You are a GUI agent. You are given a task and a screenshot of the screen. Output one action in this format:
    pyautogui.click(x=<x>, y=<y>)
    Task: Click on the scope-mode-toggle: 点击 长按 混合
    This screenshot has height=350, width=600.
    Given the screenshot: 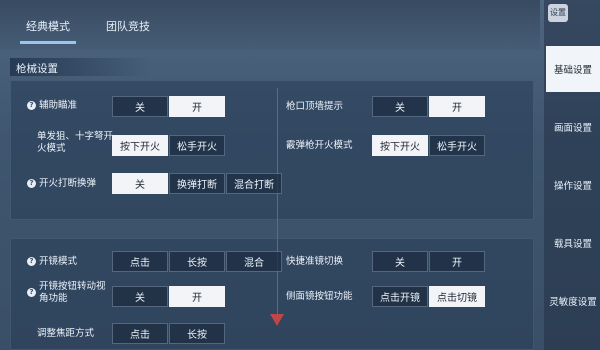 What is the action you would take?
    pyautogui.click(x=197, y=261)
    